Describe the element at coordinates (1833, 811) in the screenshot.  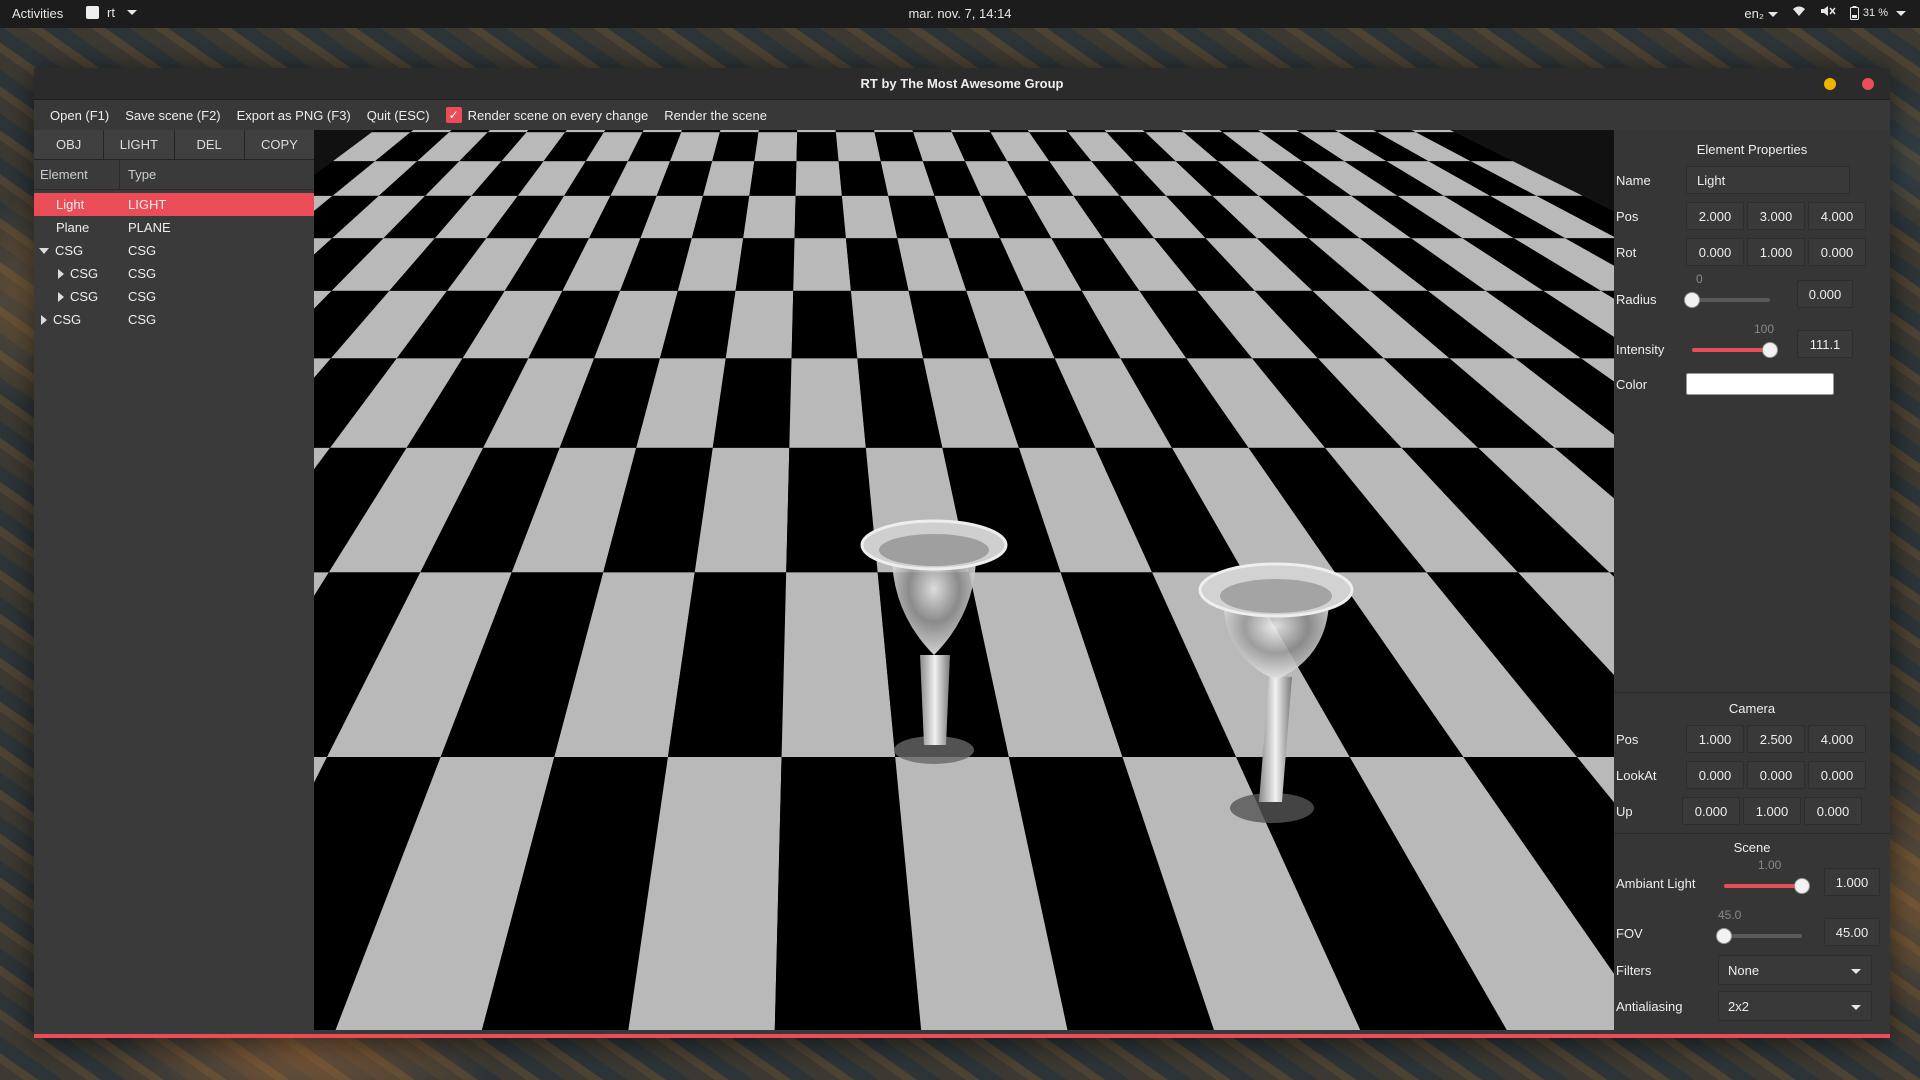
I see `camera-up-z-field: 0.000` at that location.